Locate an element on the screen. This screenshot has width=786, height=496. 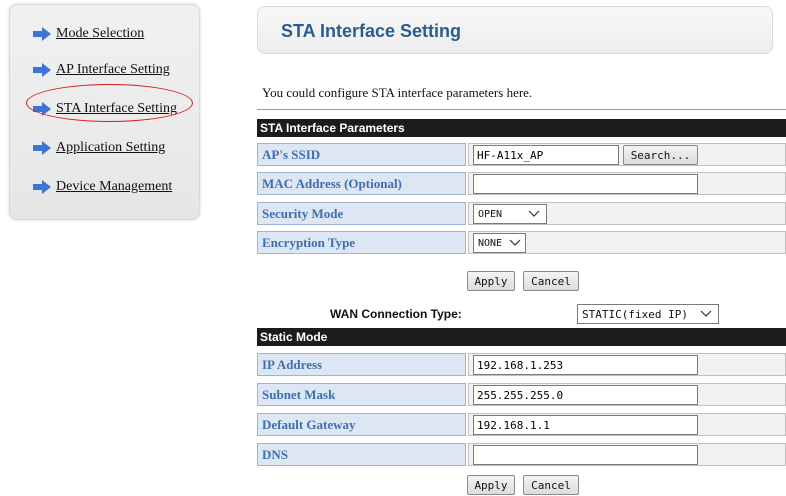
sidebar-item-device-management: Device Management is located at coordinates (102, 187).